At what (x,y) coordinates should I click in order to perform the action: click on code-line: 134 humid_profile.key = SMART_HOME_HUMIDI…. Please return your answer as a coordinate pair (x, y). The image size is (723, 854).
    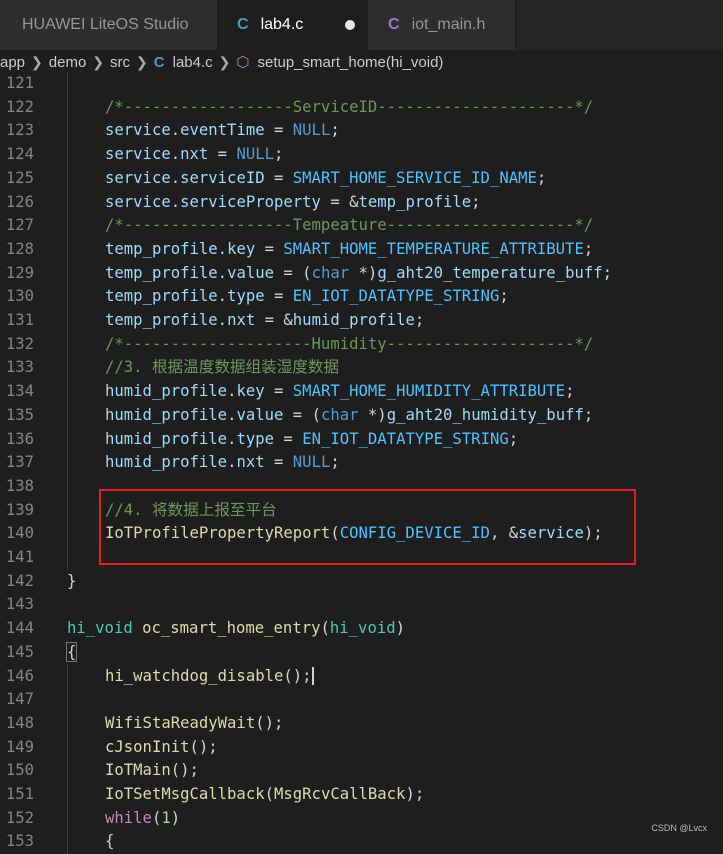
    Looking at the image, I should click on (361, 392).